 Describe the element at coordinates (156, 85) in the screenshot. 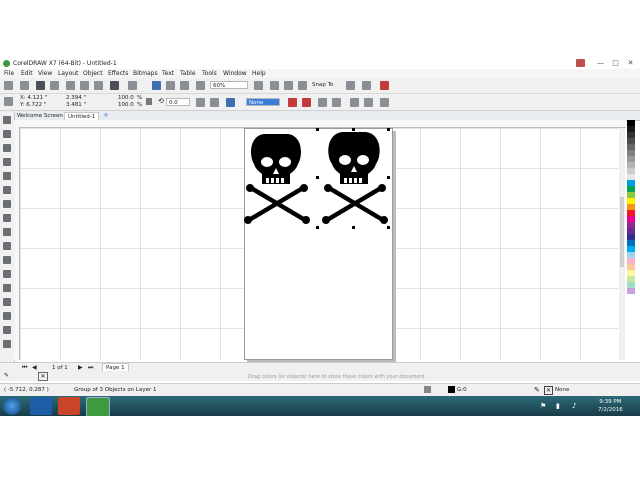

I see `search-content-icon` at that location.